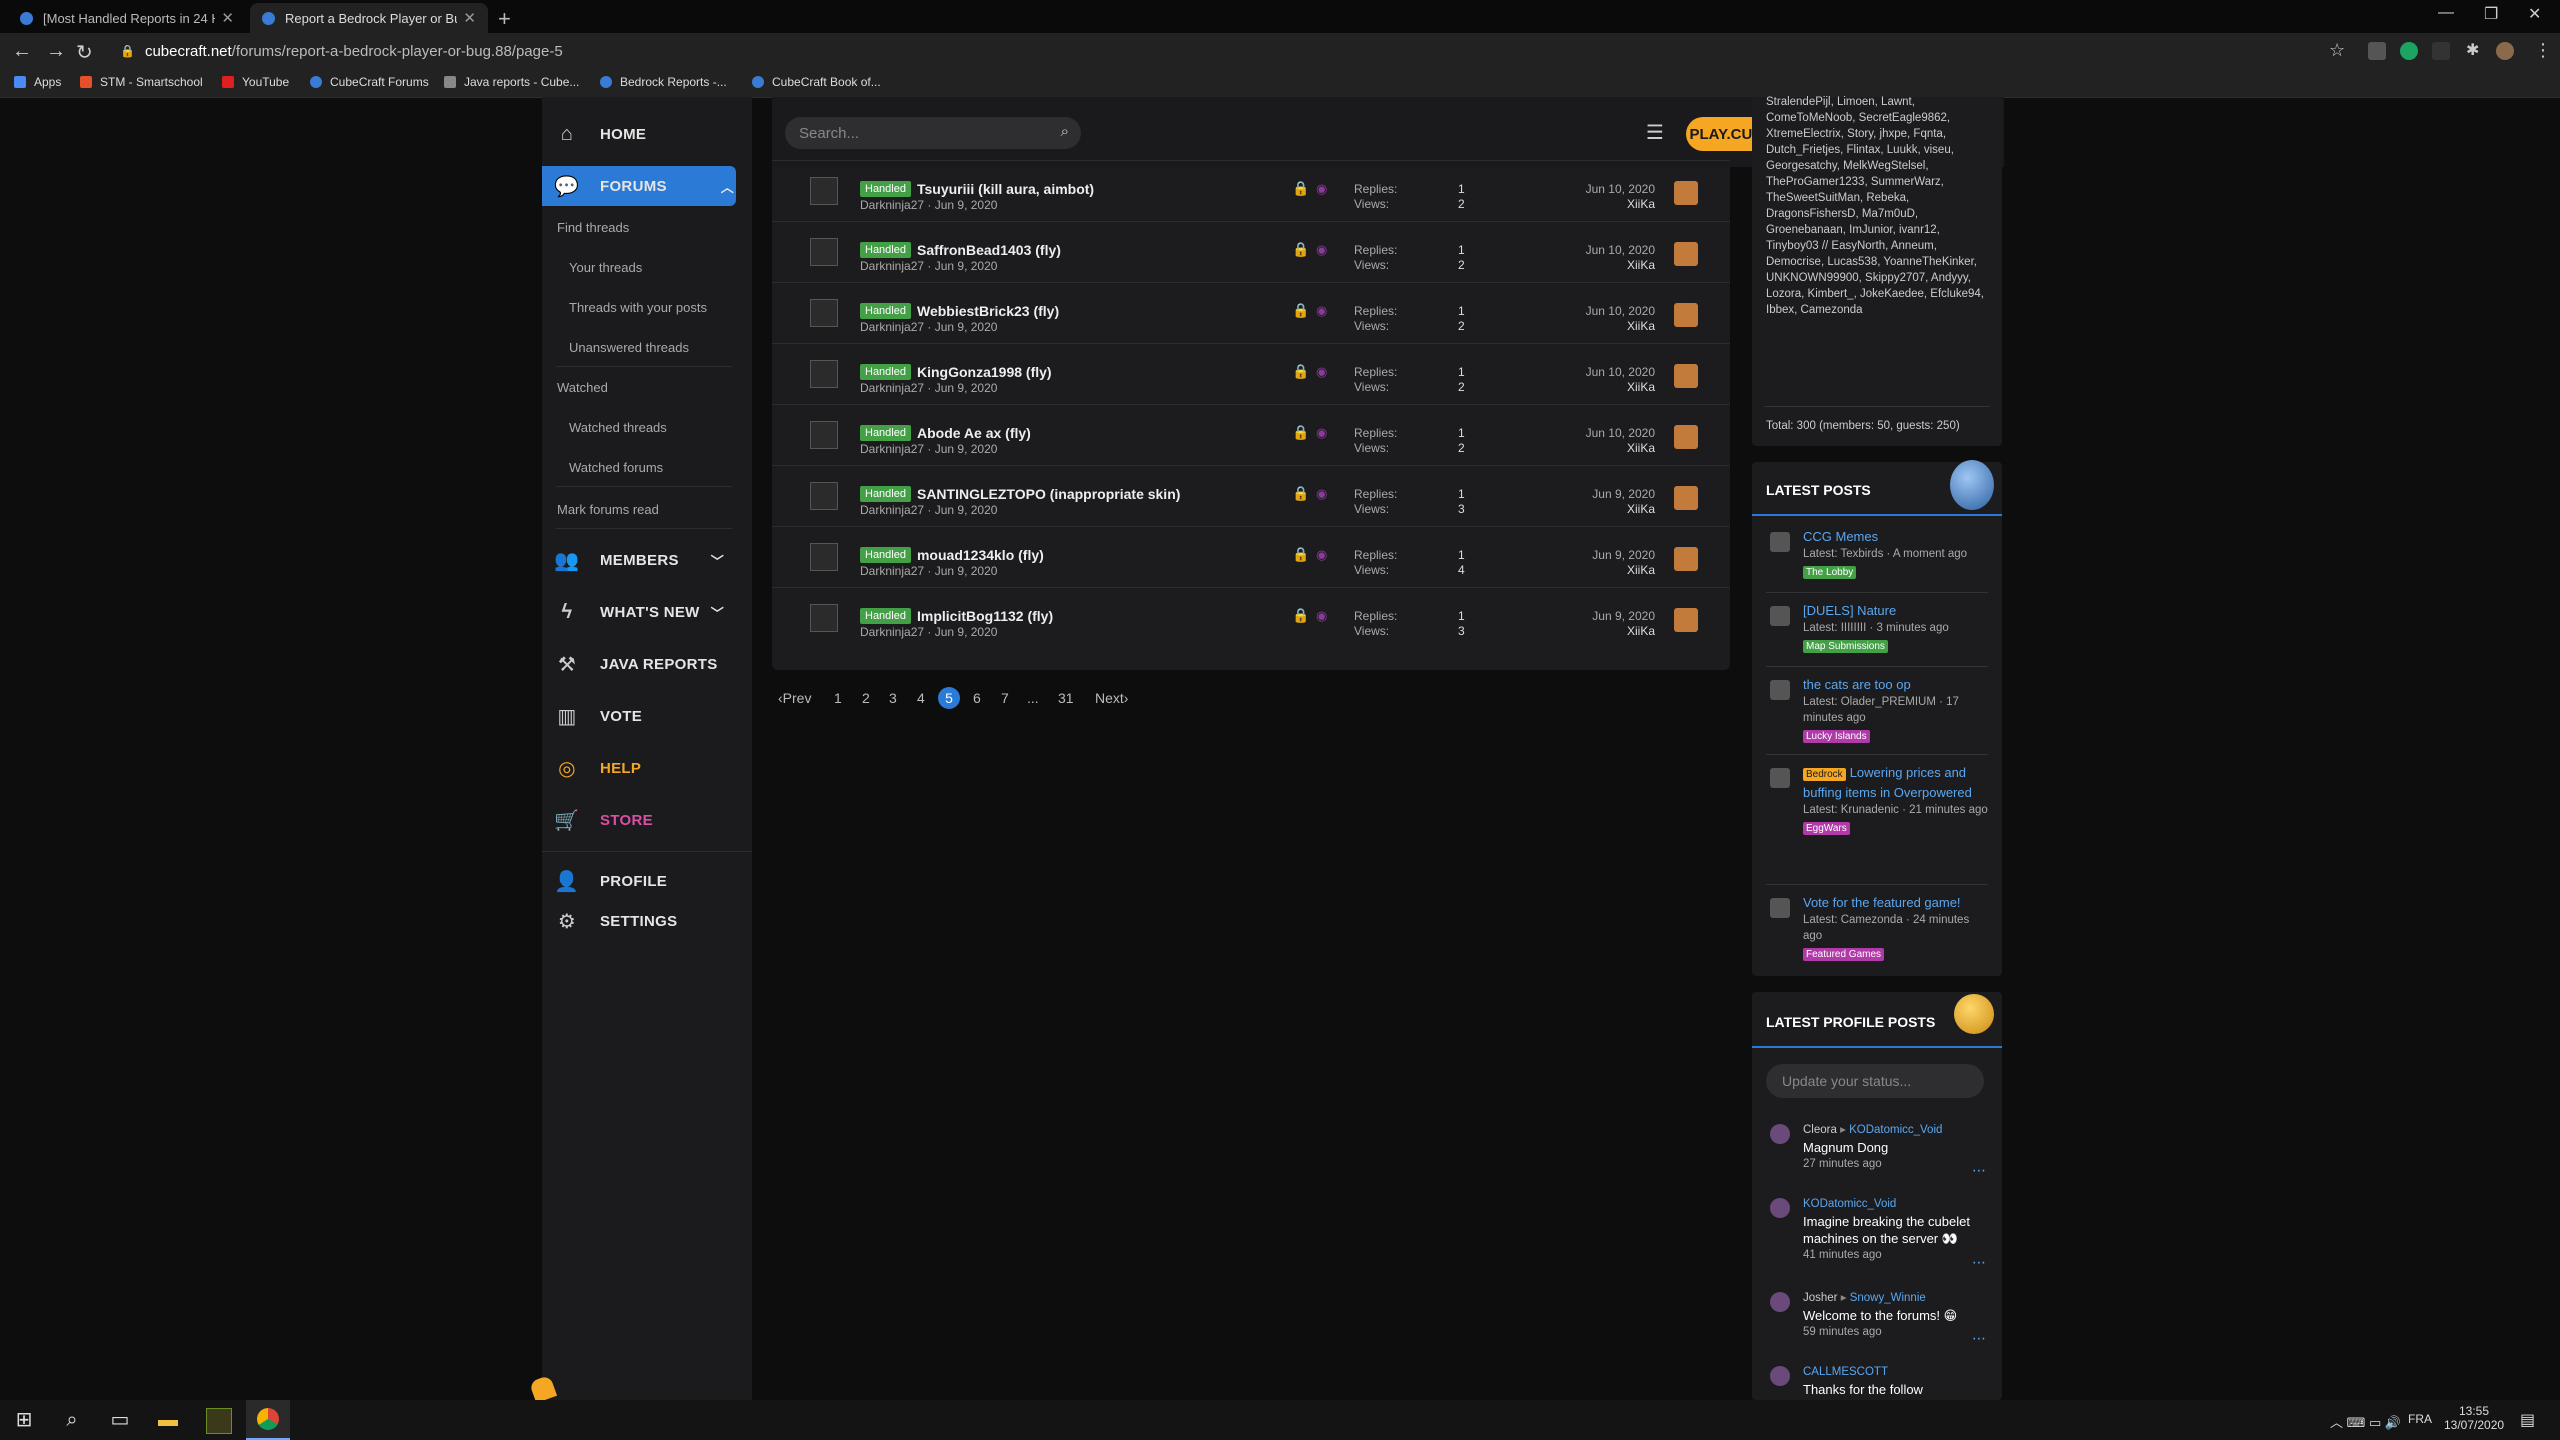 This screenshot has height=1440, width=2560. I want to click on close-tab-icon: ✕, so click(227, 18).